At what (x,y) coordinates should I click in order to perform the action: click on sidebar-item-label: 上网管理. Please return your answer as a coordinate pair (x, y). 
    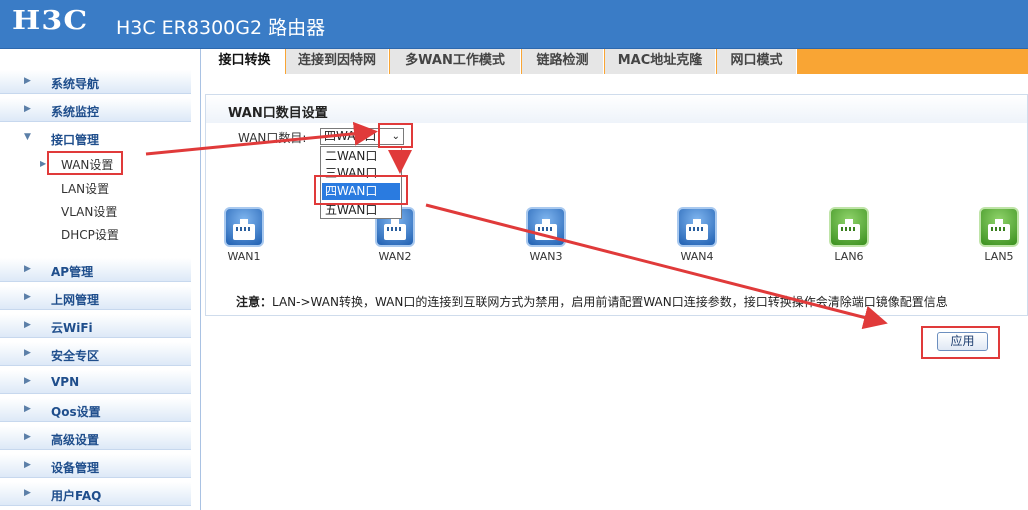
    Looking at the image, I should click on (75, 300).